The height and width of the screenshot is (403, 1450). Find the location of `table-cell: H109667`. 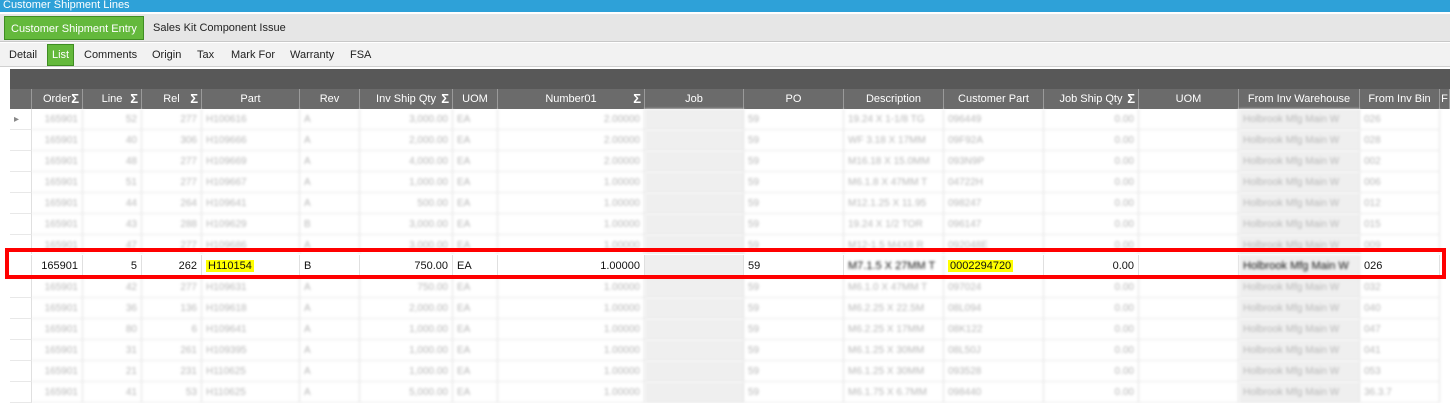

table-cell: H109667 is located at coordinates (251, 182).